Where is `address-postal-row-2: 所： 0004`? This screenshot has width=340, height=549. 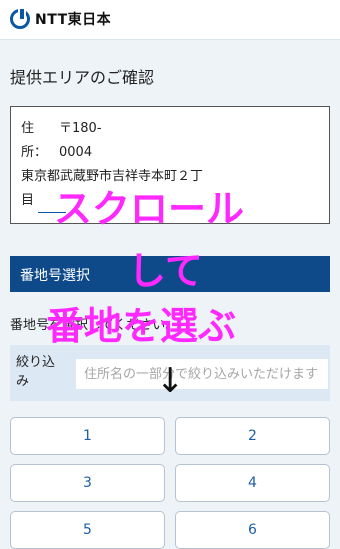 address-postal-row-2: 所： 0004 is located at coordinates (170, 153).